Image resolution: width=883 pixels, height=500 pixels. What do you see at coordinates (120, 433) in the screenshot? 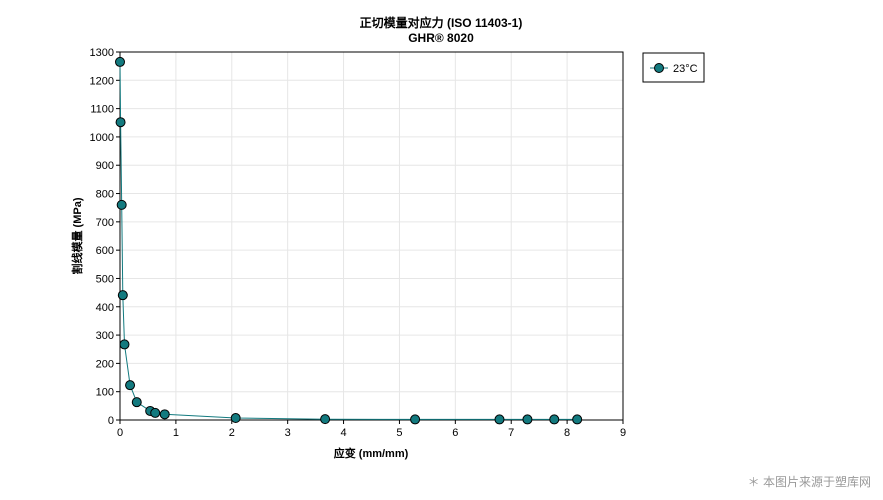
I see `x-tick-label: 0` at bounding box center [120, 433].